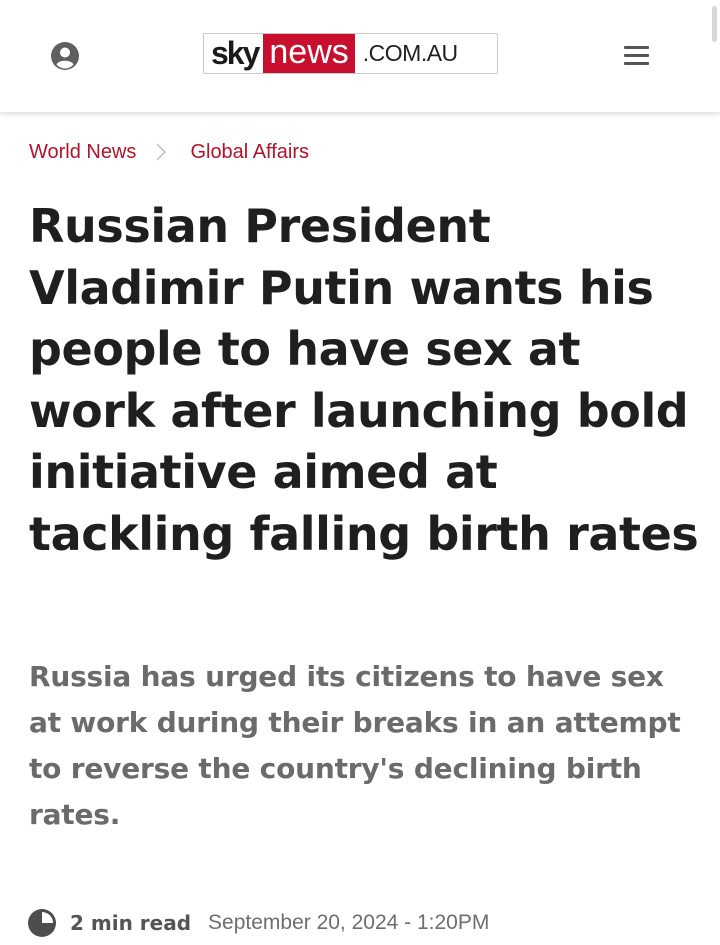 The height and width of the screenshot is (945, 720). I want to click on breadcrumb-global-affairs: Global Affairs, so click(249, 152).